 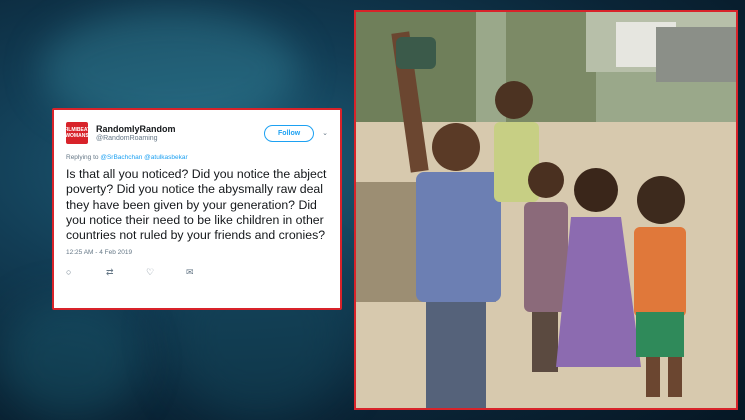 I want to click on mention-link: @atulkasbekar, so click(x=165, y=157).